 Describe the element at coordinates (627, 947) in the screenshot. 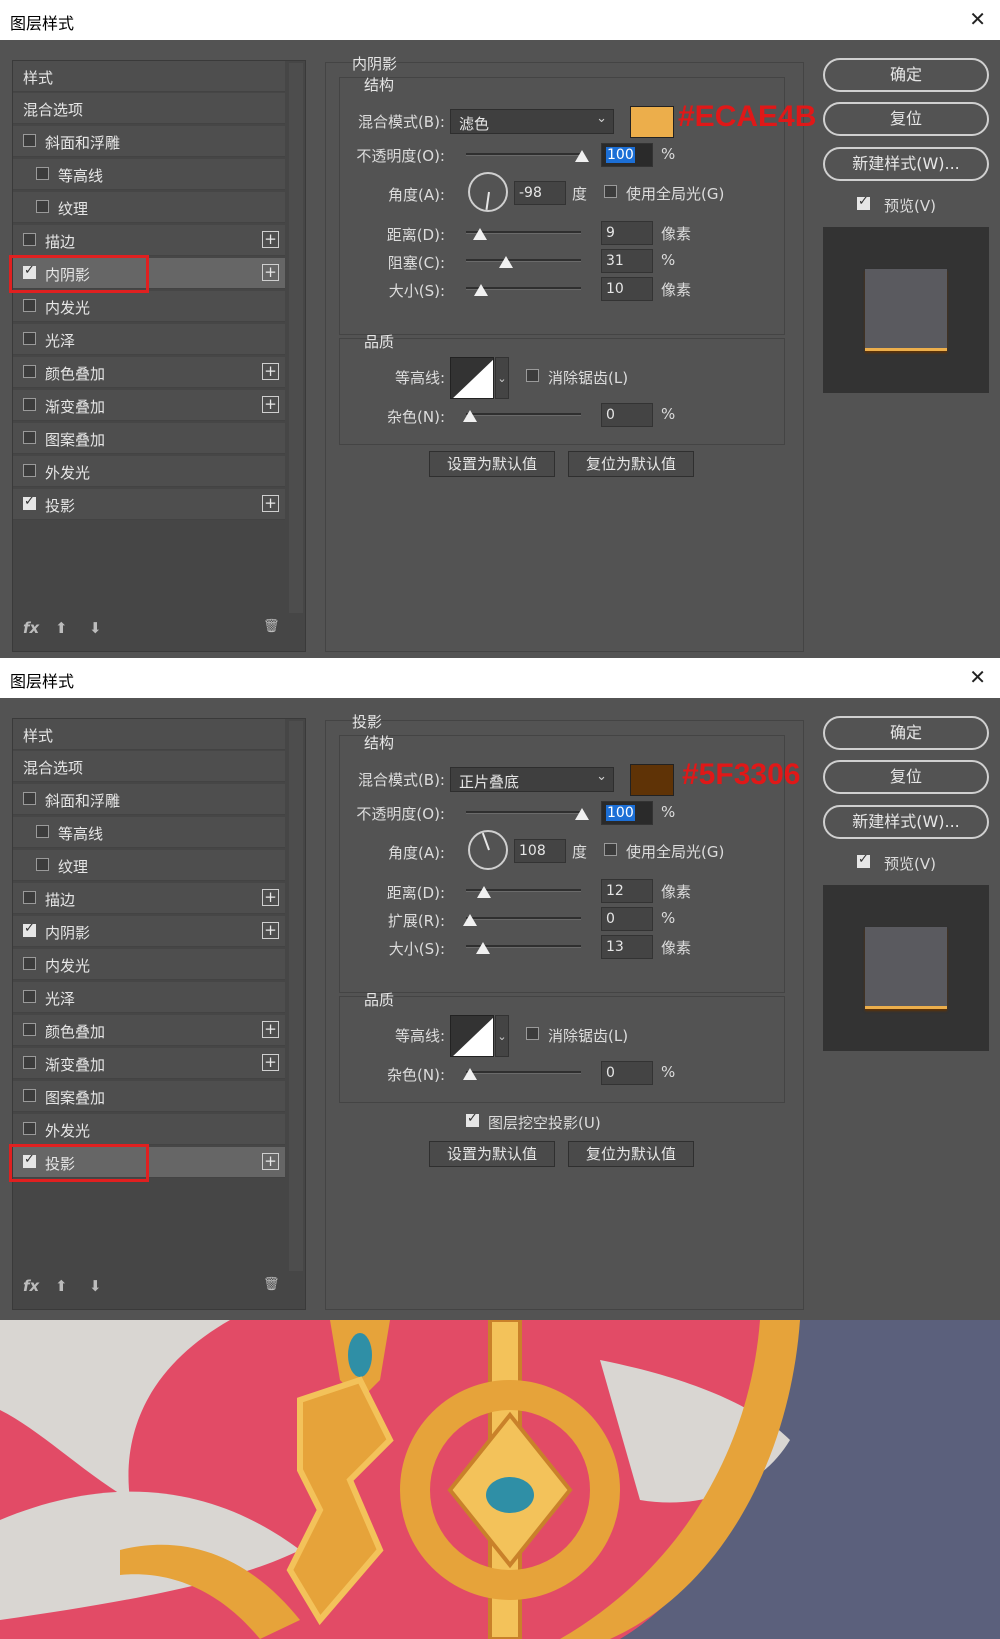

I see `size-input: 13` at that location.